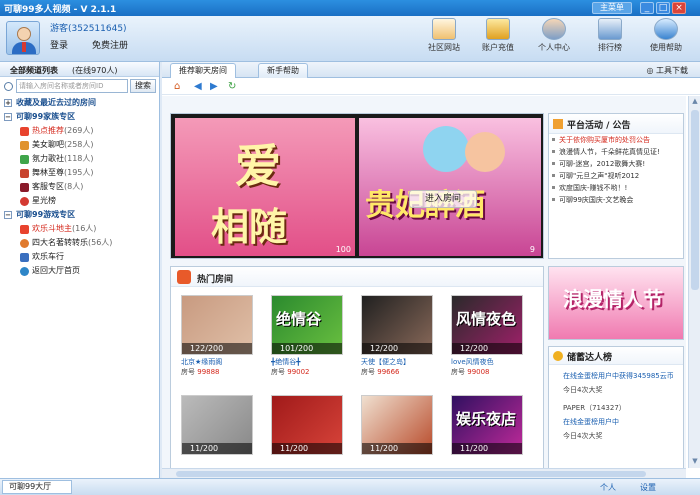 The image size is (700, 495). I want to click on leaderboard-button: 排行榜, so click(610, 39).